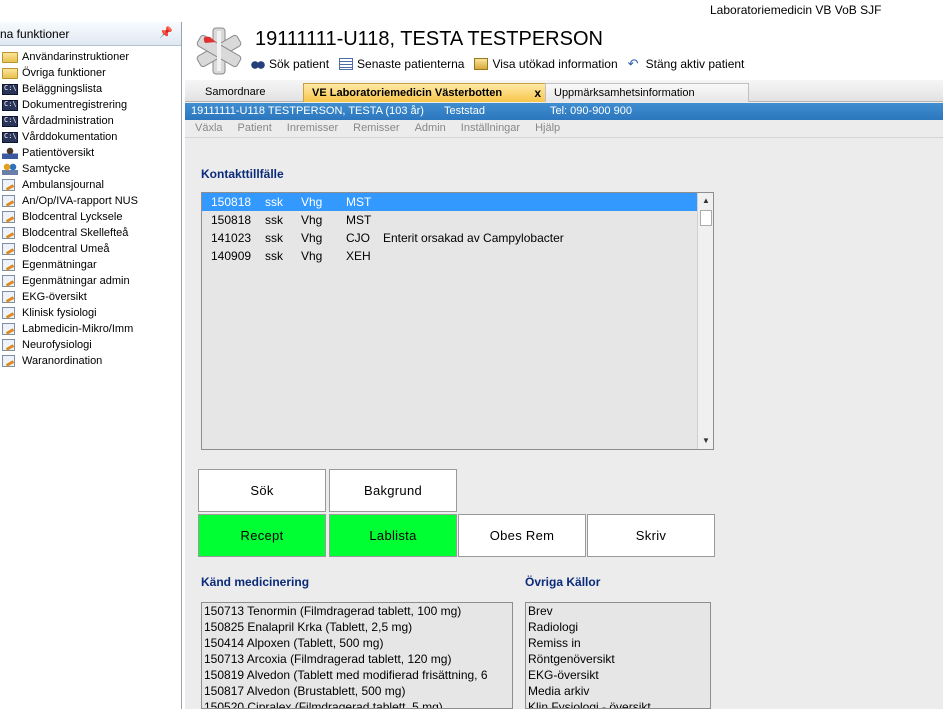 The height and width of the screenshot is (709, 943). I want to click on contact-date: 150818, so click(231, 220).